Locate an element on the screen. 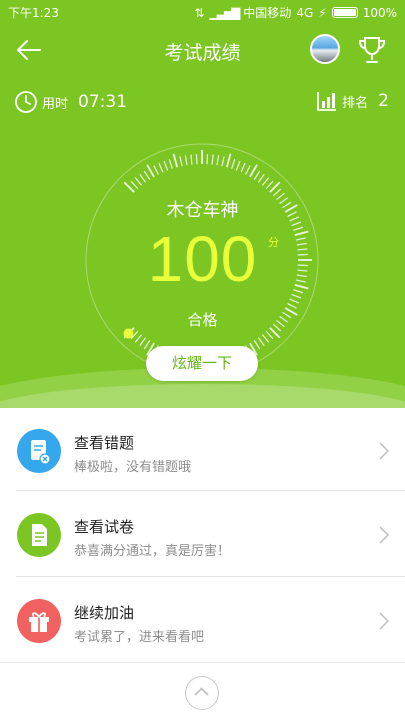 Image resolution: width=405 pixels, height=720 pixels. pass-status: 合格 is located at coordinates (202, 320).